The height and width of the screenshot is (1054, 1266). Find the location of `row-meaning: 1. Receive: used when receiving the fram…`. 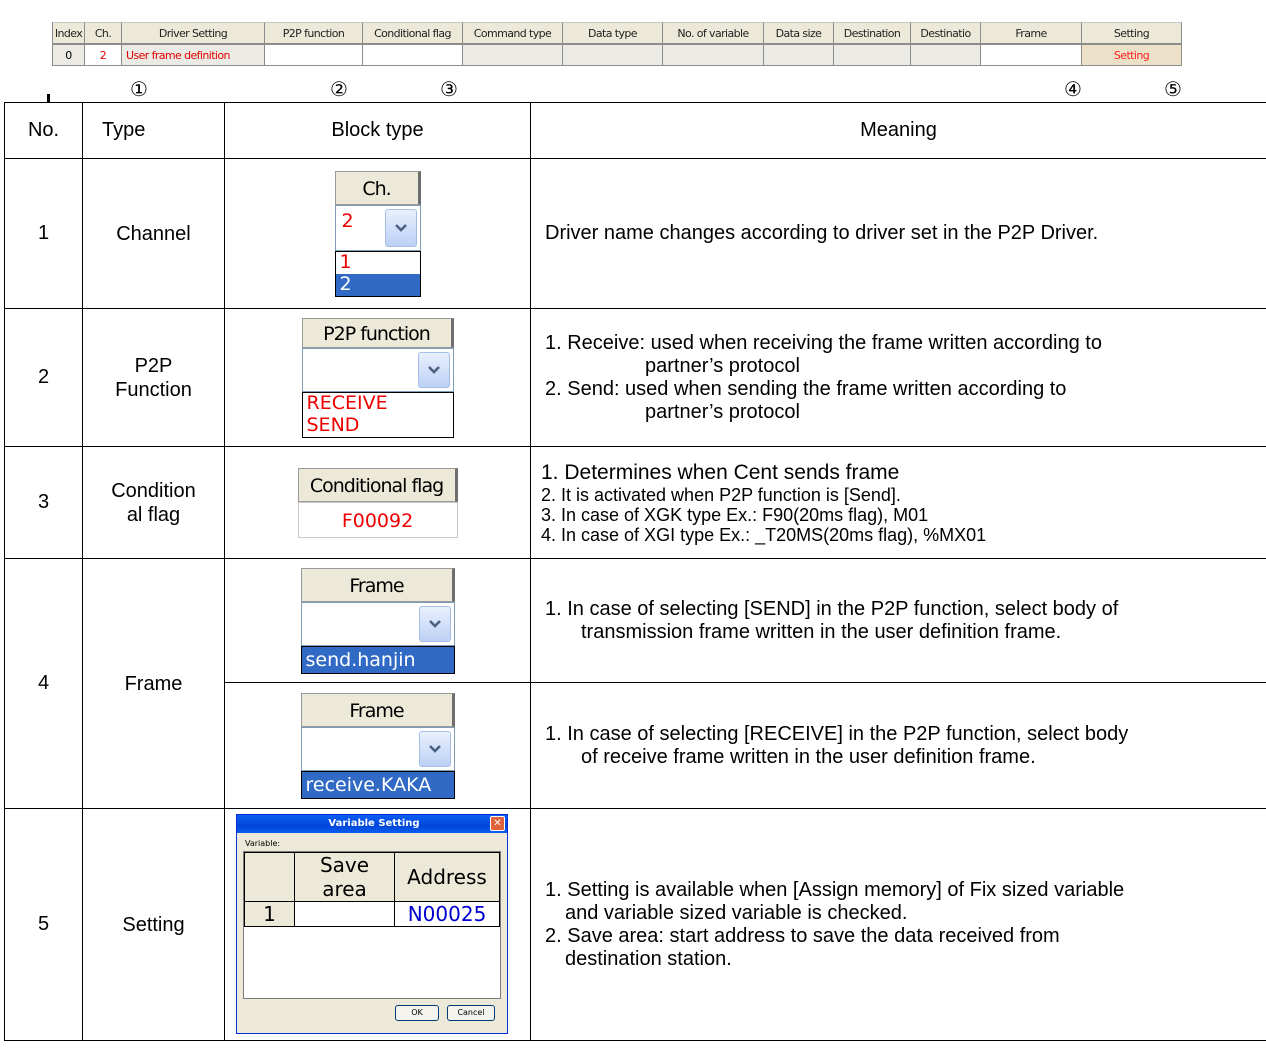

row-meaning: 1. Receive: used when receiving the fram… is located at coordinates (898, 377).